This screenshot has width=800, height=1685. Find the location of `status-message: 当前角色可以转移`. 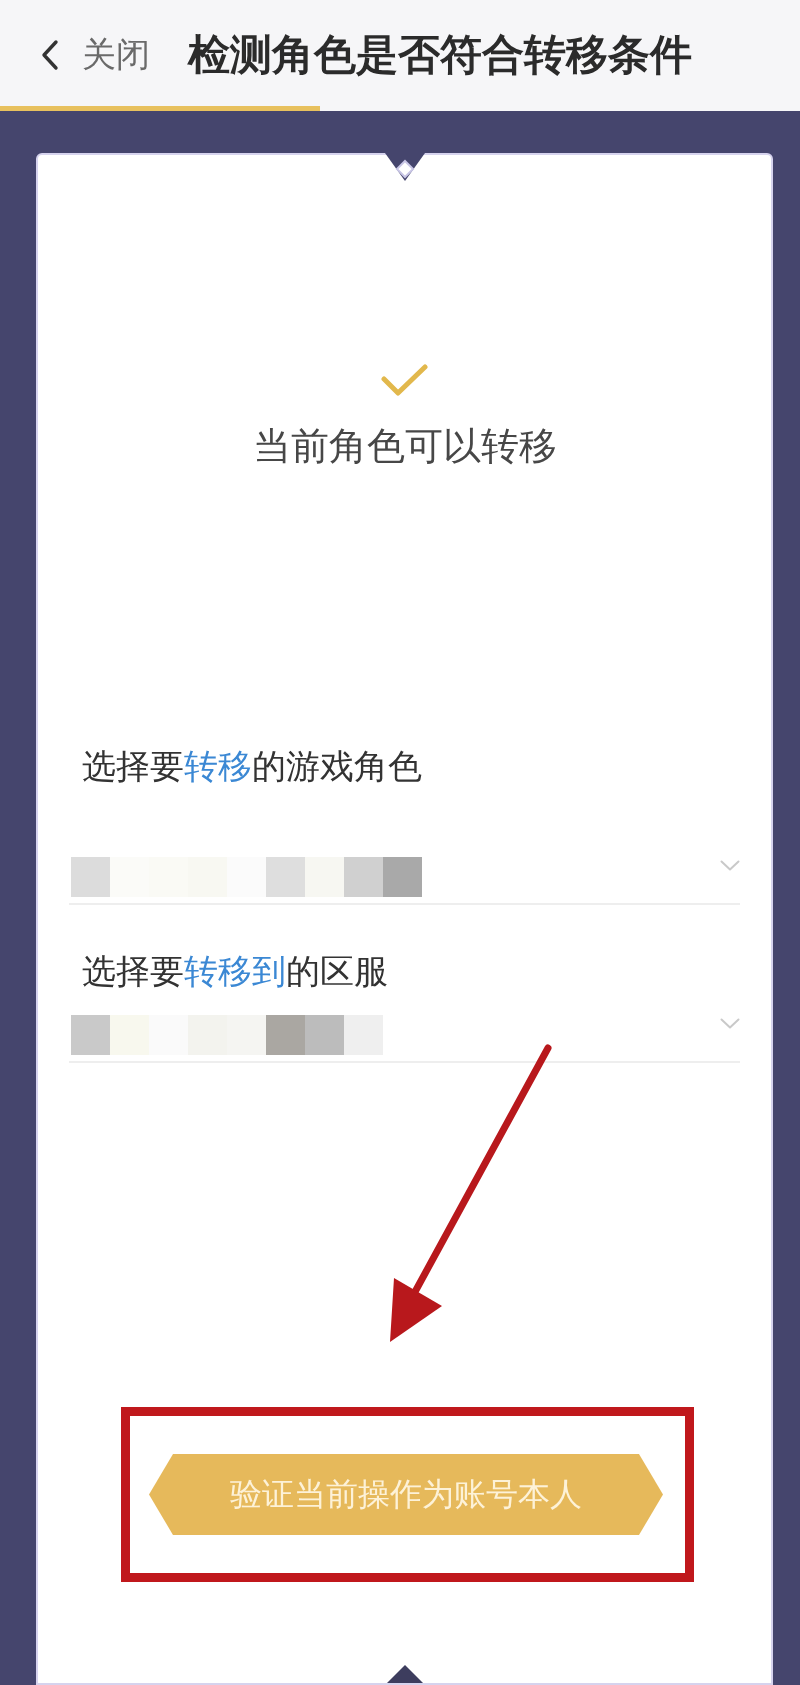

status-message: 当前角色可以转移 is located at coordinates (404, 446).